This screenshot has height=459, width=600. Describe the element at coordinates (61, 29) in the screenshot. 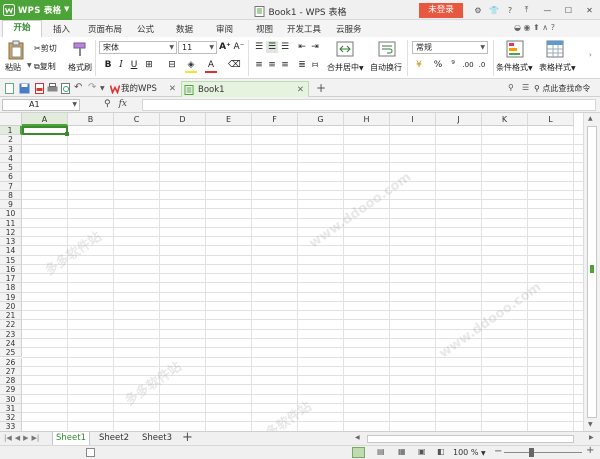

I see `tab-insert: 插入` at that location.